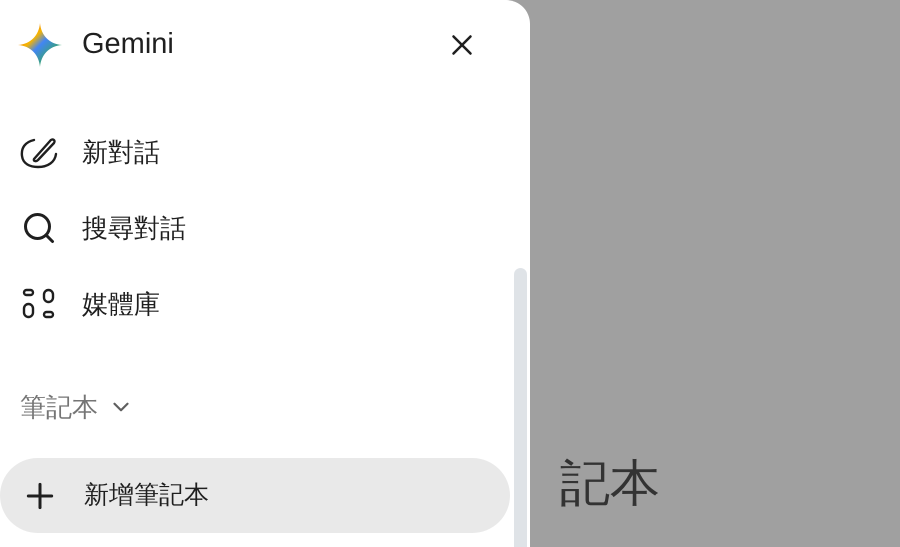 The image size is (900, 547). I want to click on nav-item: 媒體庫, so click(265, 304).